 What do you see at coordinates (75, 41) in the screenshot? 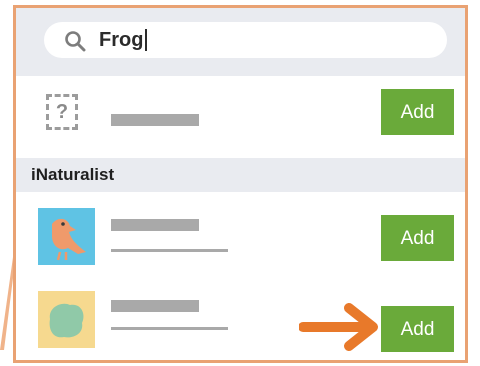
I see `search-icon` at bounding box center [75, 41].